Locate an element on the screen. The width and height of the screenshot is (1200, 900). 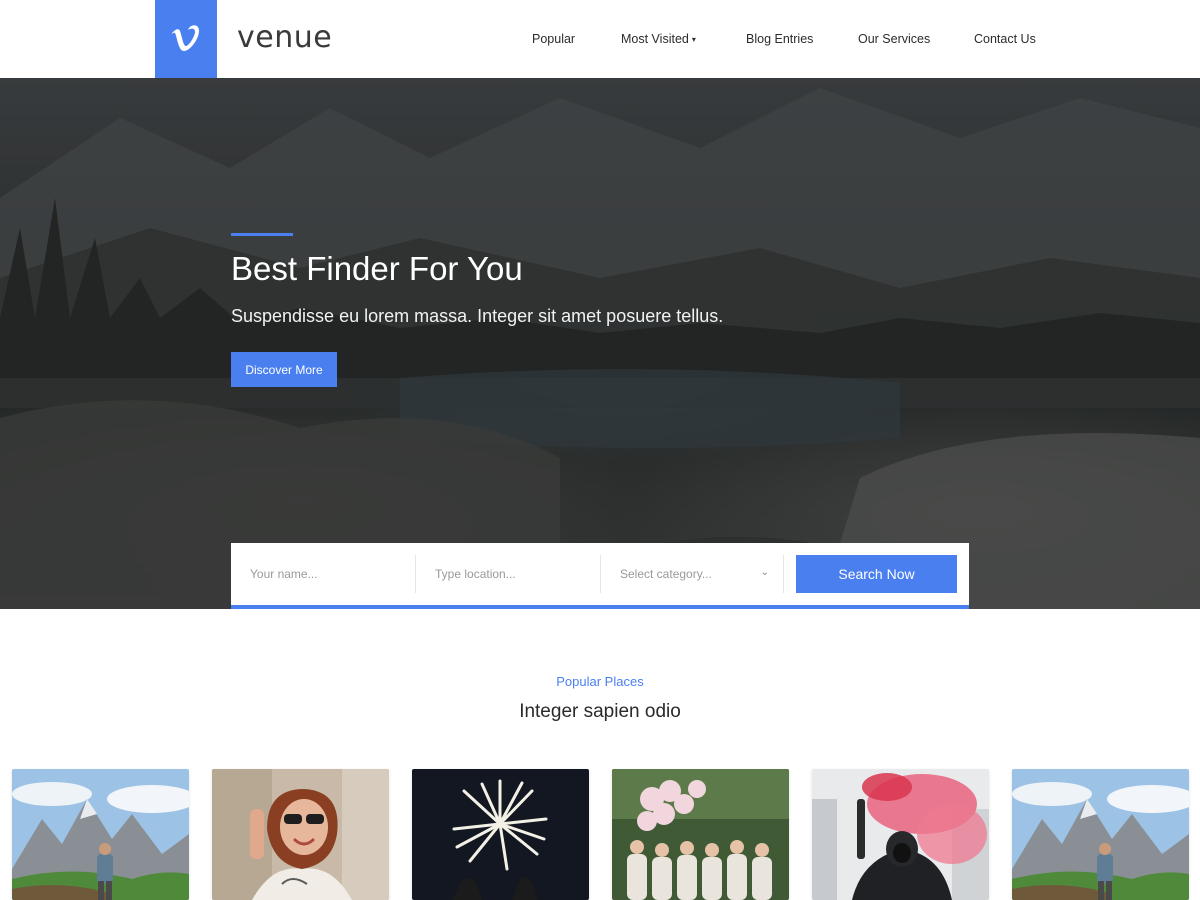
hero-title: Best Finder For You is located at coordinates (377, 268).